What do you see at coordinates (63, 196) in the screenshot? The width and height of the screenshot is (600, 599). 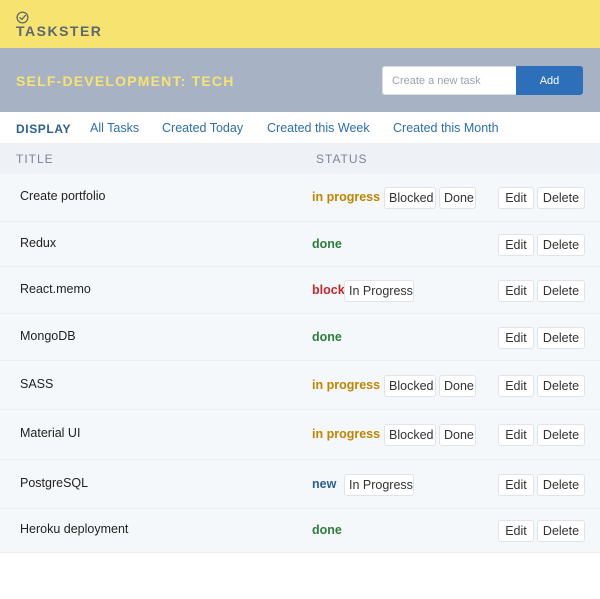 I see `task-title: Create portfolio` at bounding box center [63, 196].